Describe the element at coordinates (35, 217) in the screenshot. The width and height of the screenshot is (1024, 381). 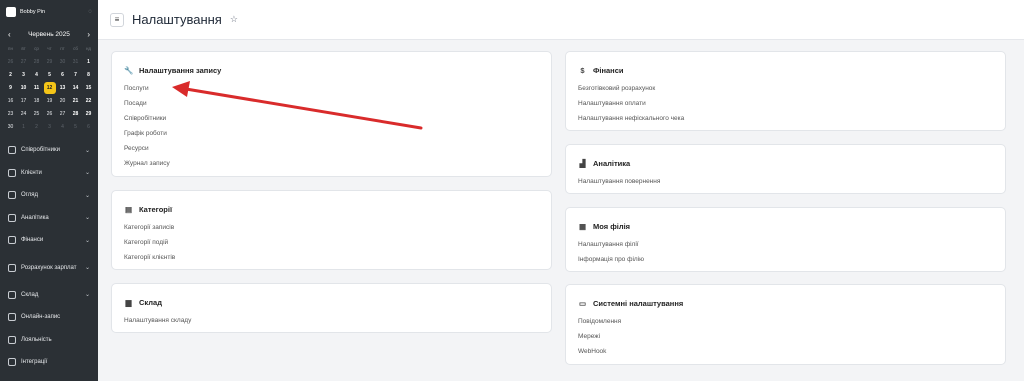
I see `sidebar-item-label: Аналітика` at that location.